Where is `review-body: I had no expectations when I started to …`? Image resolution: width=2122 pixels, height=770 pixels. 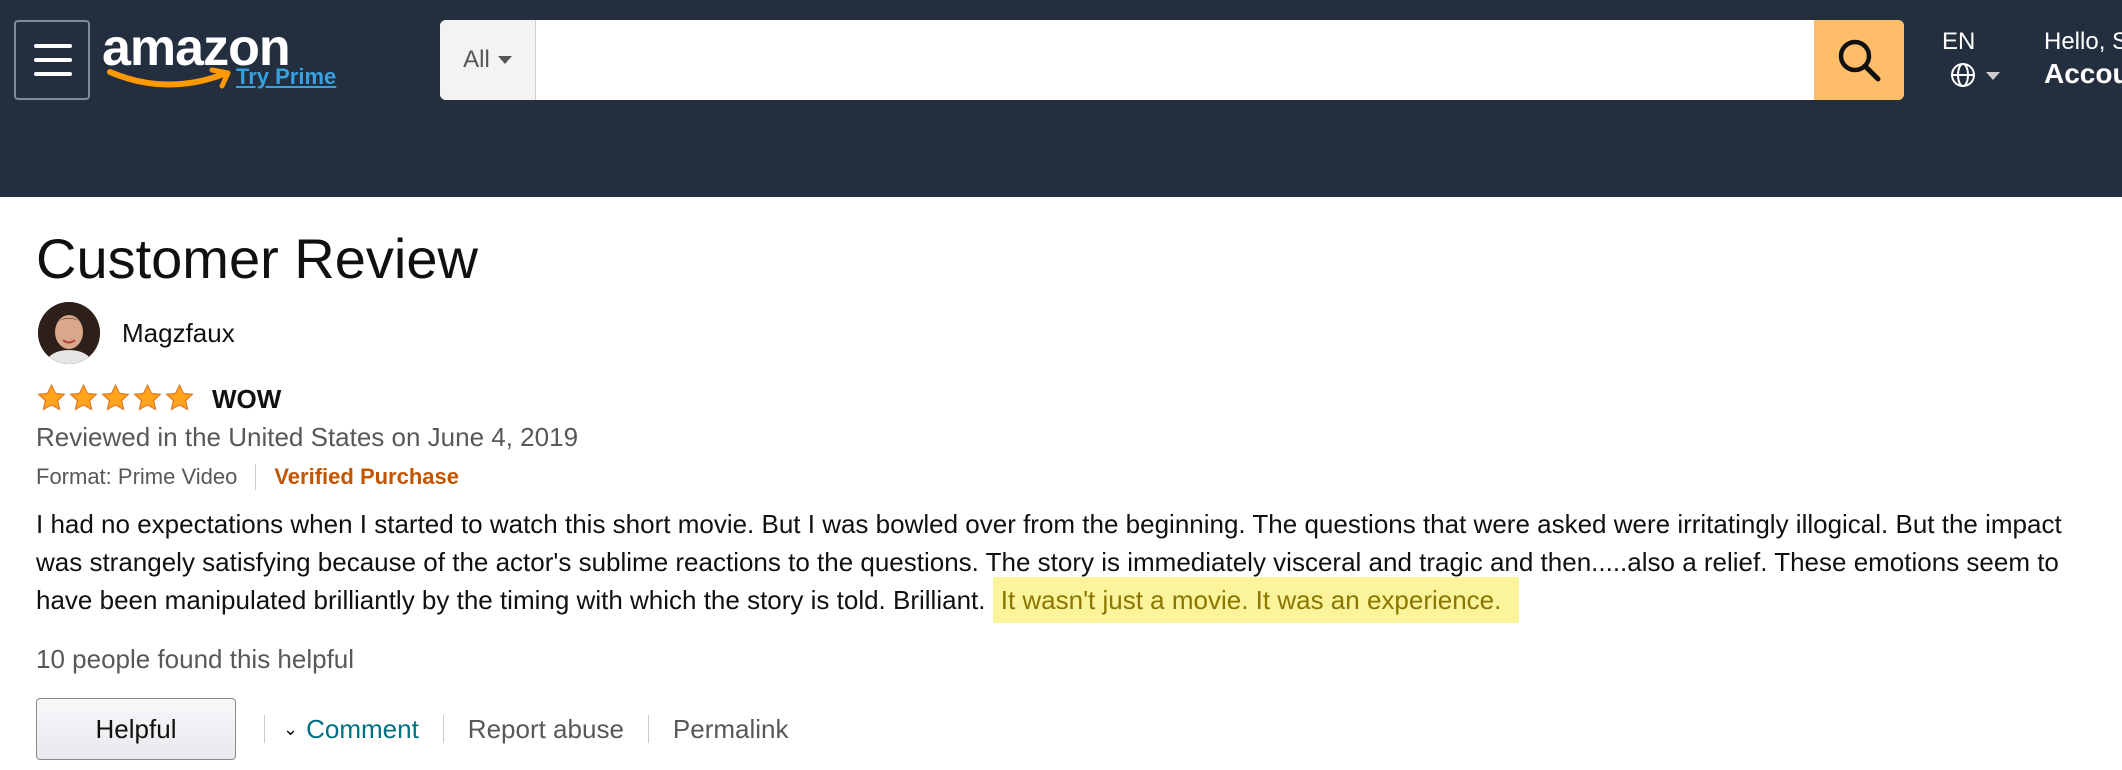 review-body: I had no expectations when I started to … is located at coordinates (1071, 564).